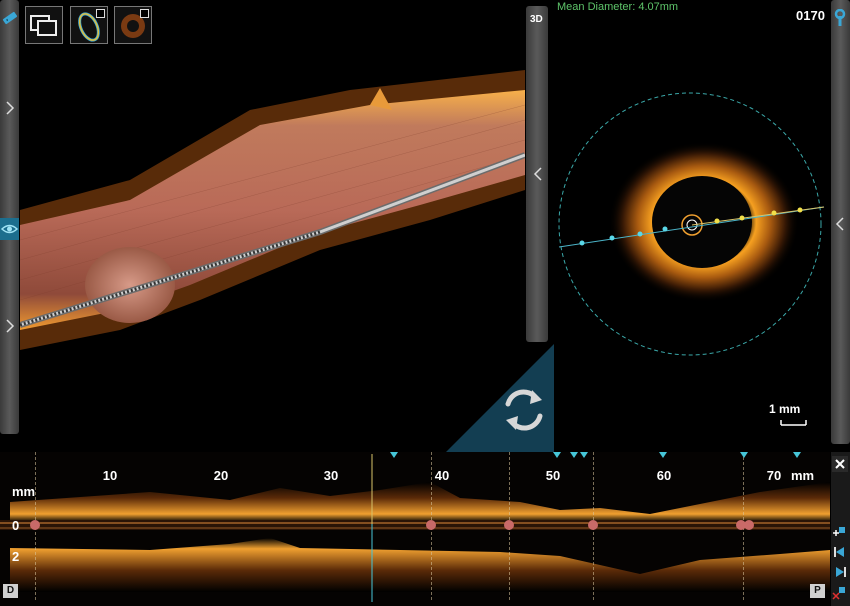 The height and width of the screenshot is (606, 850). I want to click on prev-bookmark-icon, so click(840, 552).